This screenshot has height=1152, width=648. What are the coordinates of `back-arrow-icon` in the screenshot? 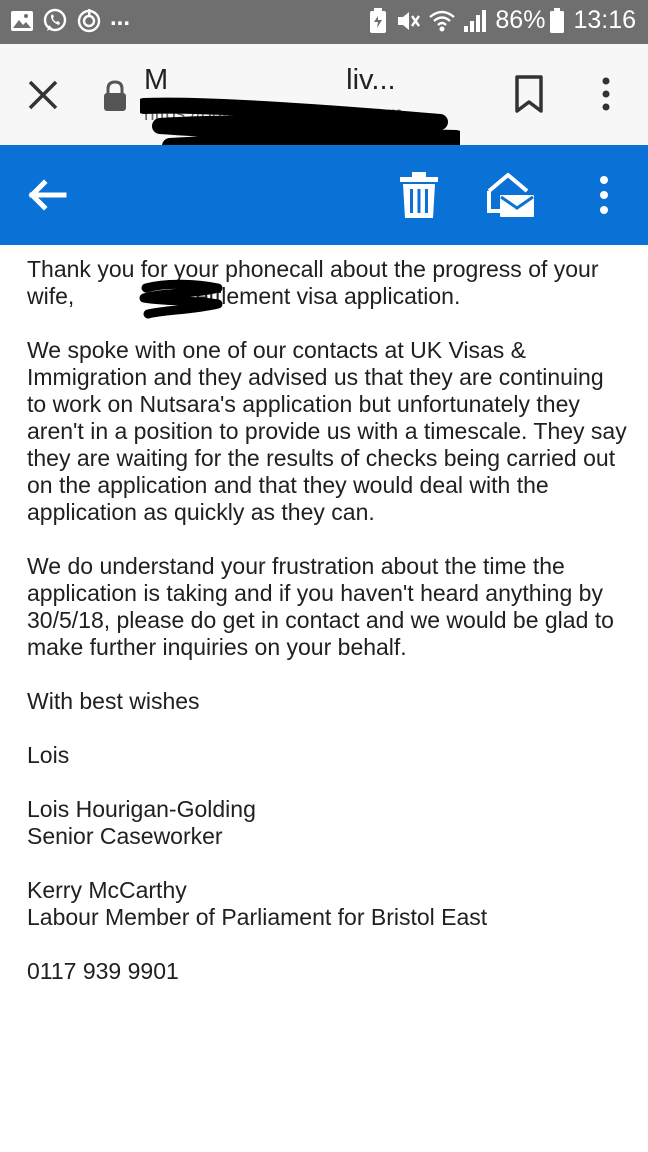 It's located at (47, 195).